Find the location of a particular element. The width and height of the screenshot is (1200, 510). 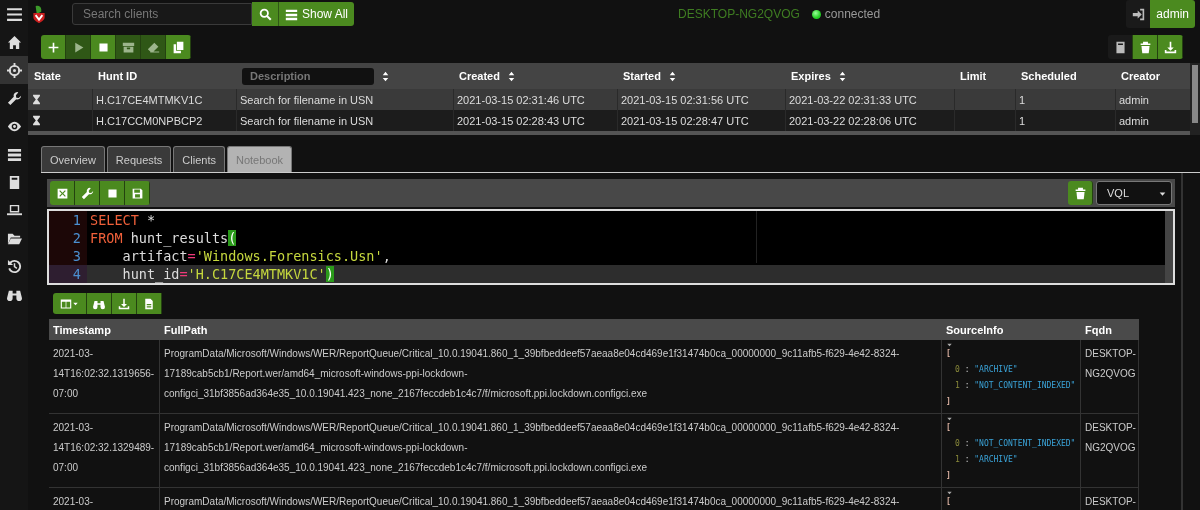

crosshair-icon is located at coordinates (14, 70).